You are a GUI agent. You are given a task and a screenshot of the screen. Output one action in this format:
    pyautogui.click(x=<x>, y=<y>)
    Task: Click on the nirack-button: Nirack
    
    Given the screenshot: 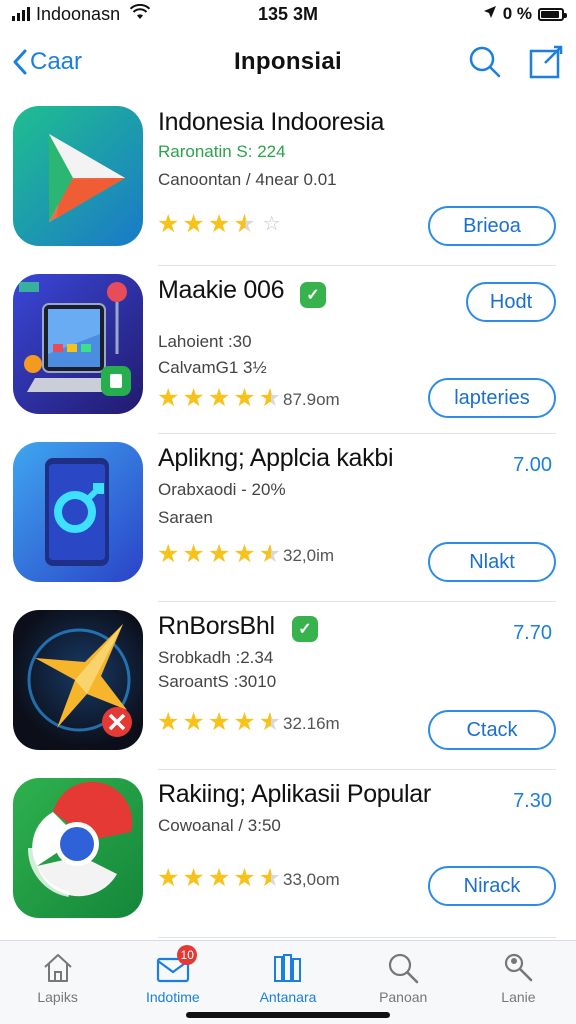 What is the action you would take?
    pyautogui.click(x=492, y=886)
    